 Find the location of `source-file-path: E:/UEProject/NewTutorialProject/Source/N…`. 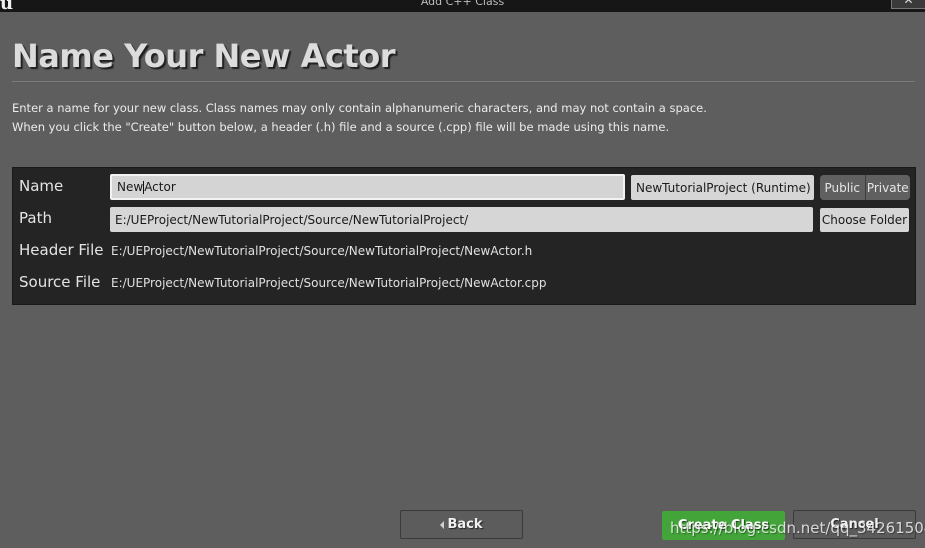

source-file-path: E:/UEProject/NewTutorialProject/Source/N… is located at coordinates (329, 283).